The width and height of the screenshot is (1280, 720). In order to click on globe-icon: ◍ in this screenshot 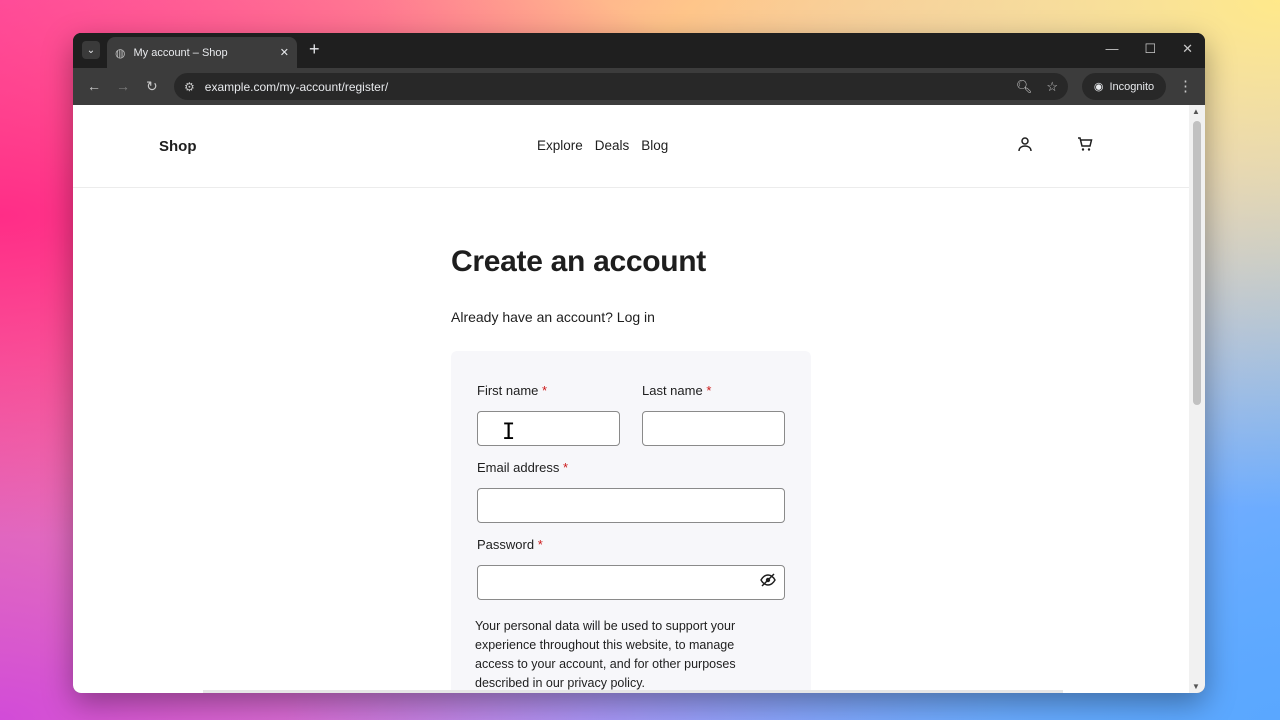, I will do `click(120, 52)`.